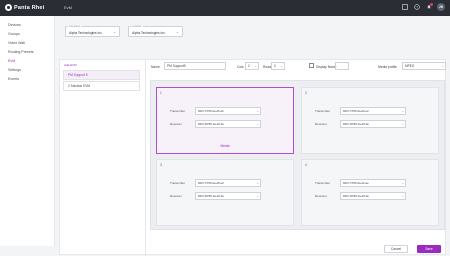 This screenshot has width=450, height=256. I want to click on rows-select: 2 ⌄, so click(278, 66).